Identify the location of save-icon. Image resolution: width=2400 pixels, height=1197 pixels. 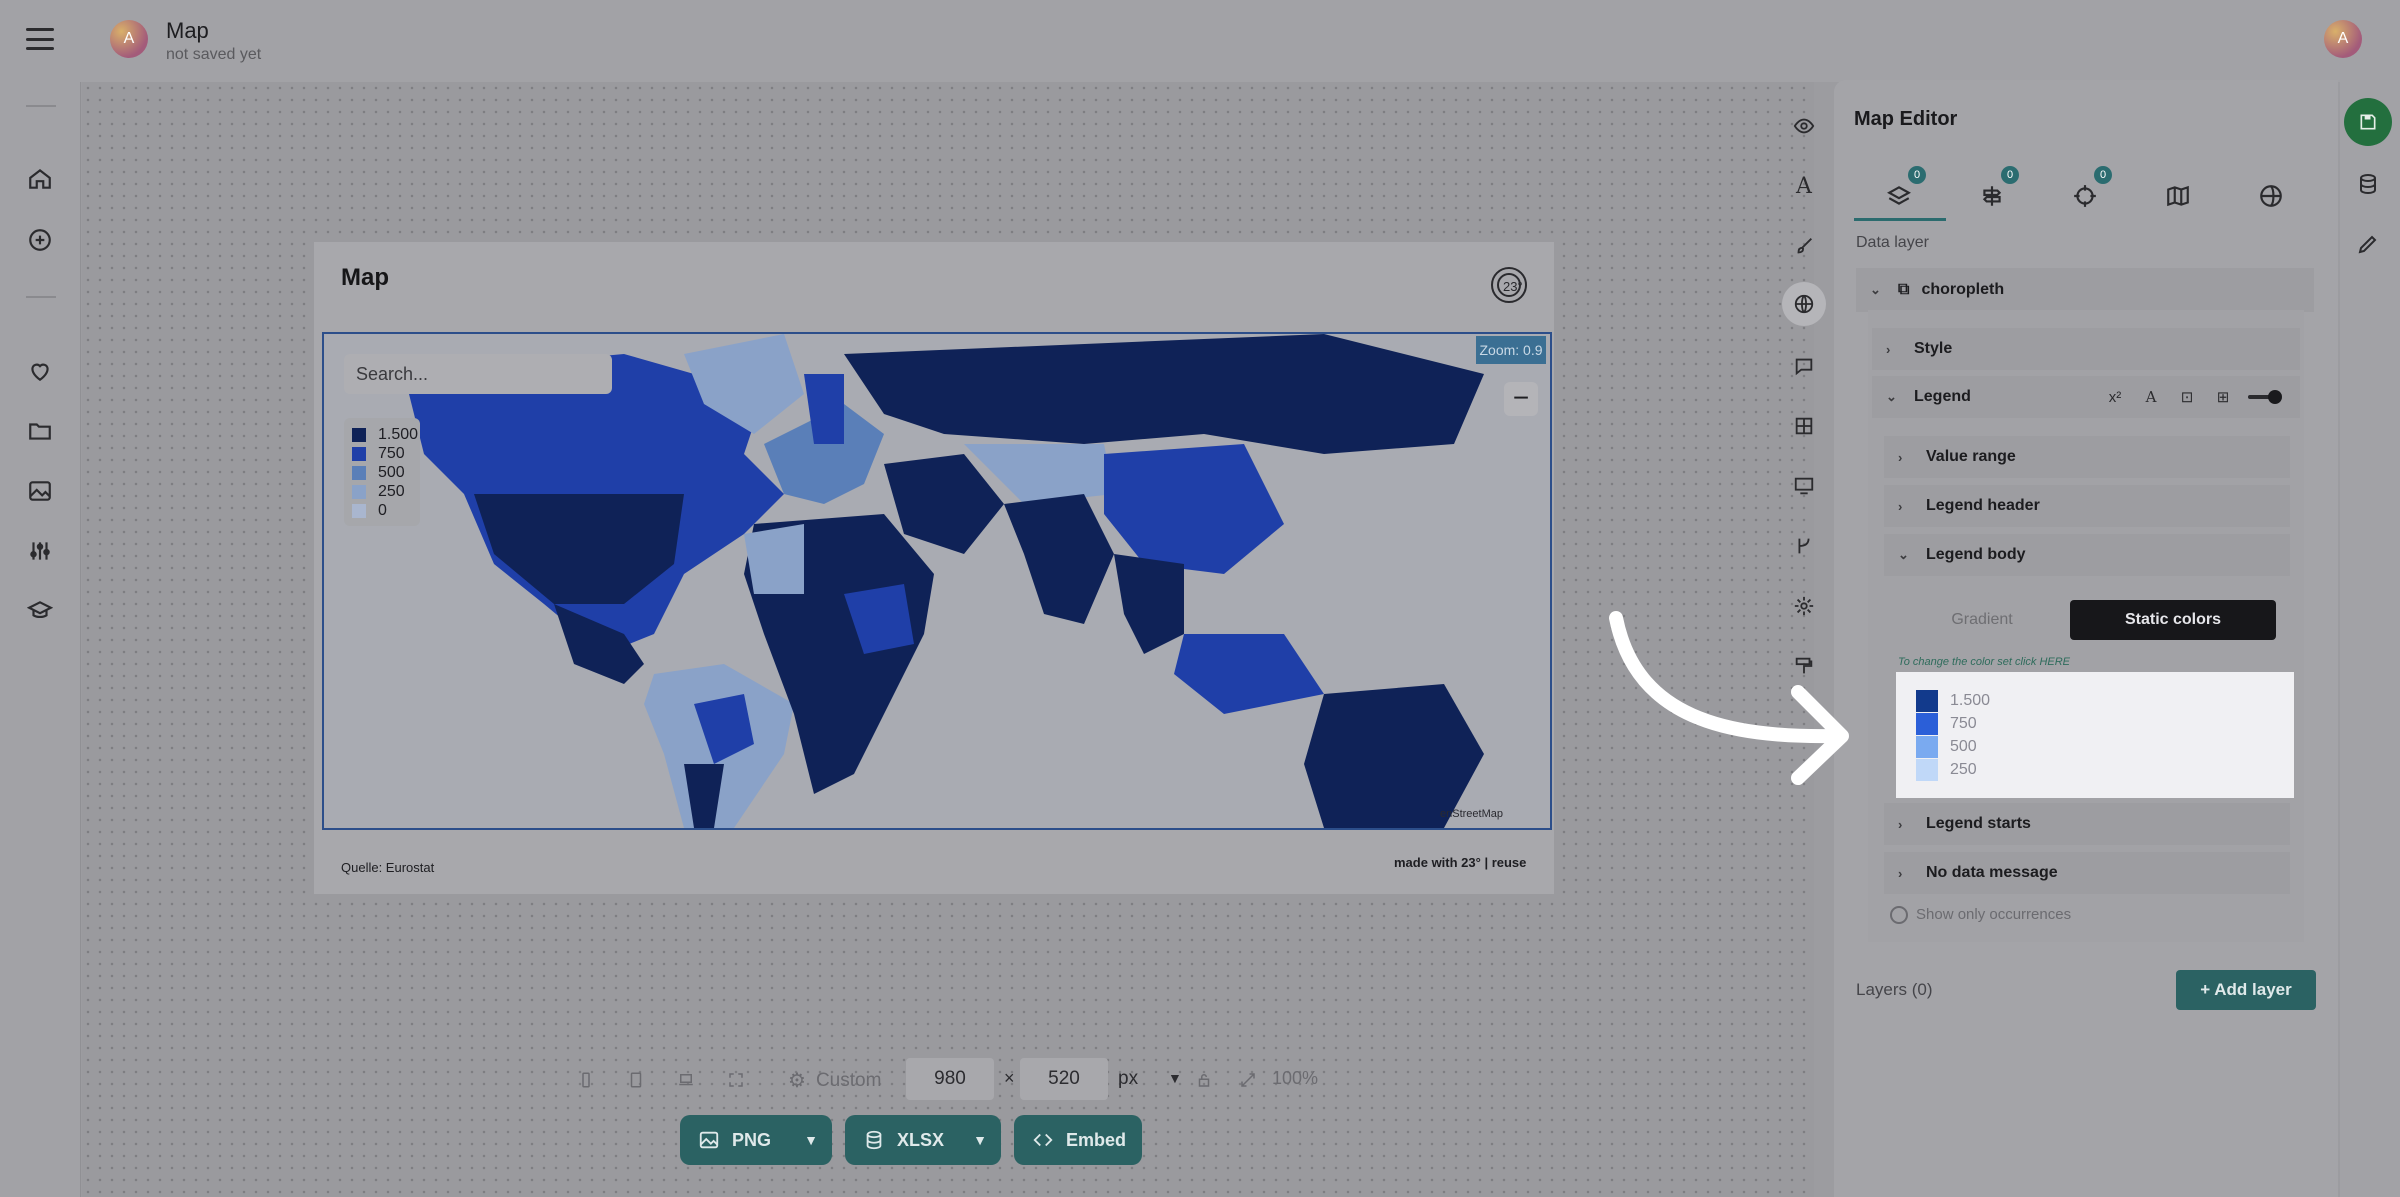
(2368, 122).